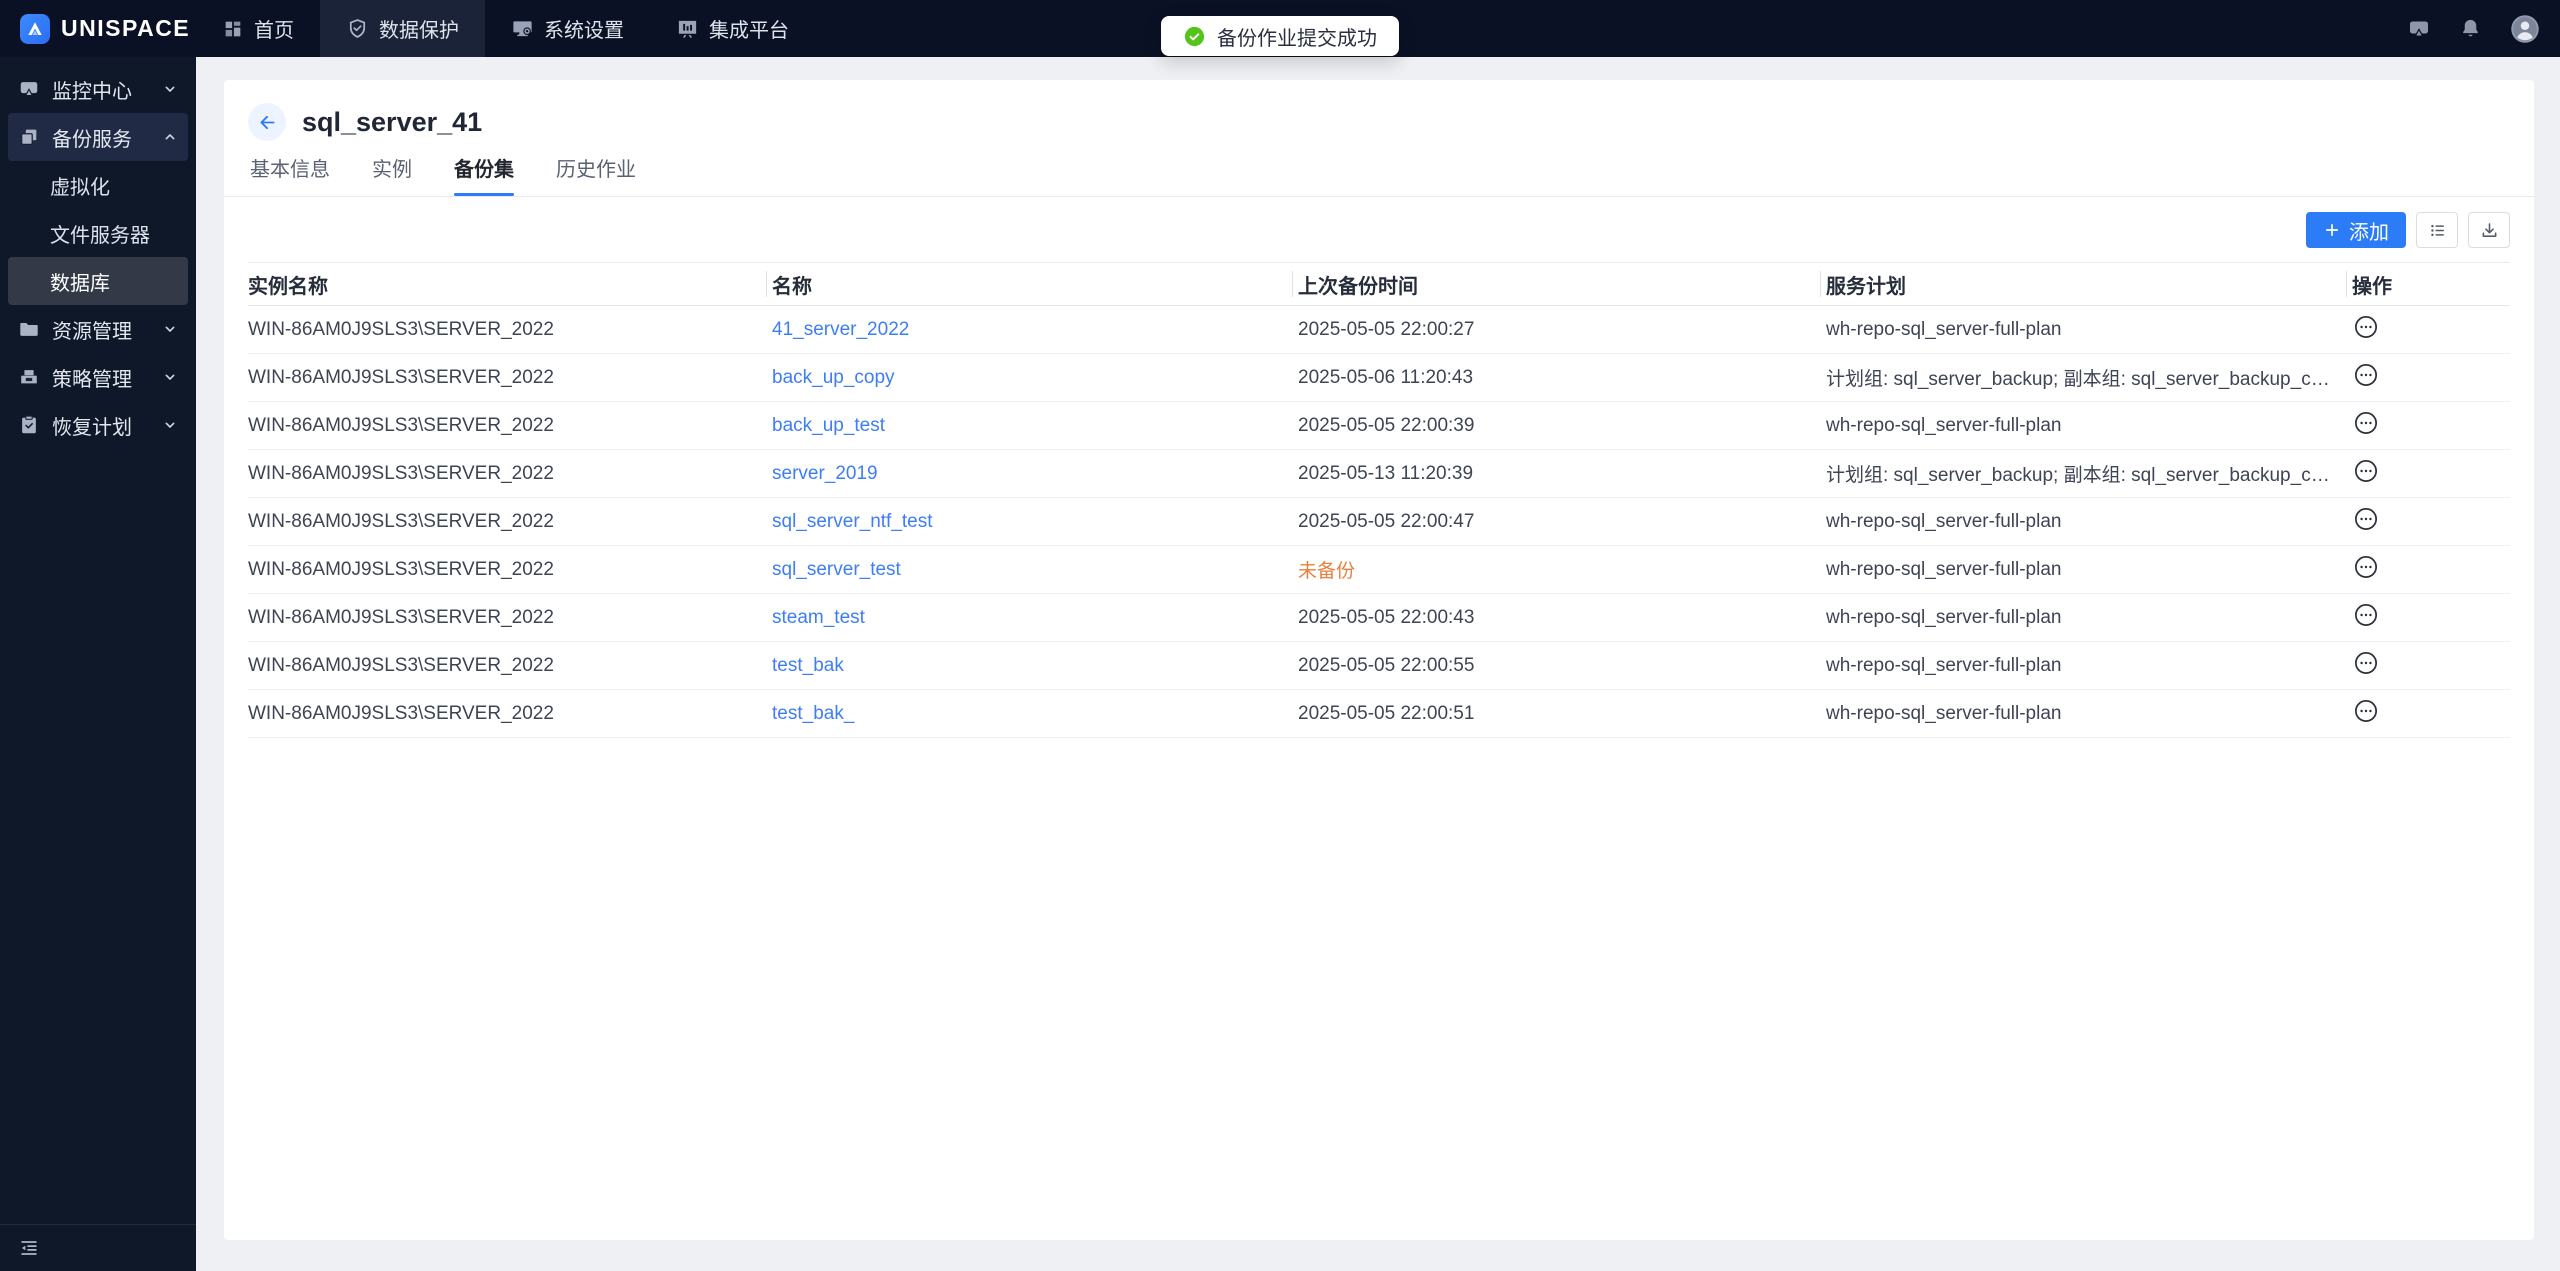 The height and width of the screenshot is (1271, 2560). I want to click on column-header-2: 上次备份时间, so click(1562, 284).